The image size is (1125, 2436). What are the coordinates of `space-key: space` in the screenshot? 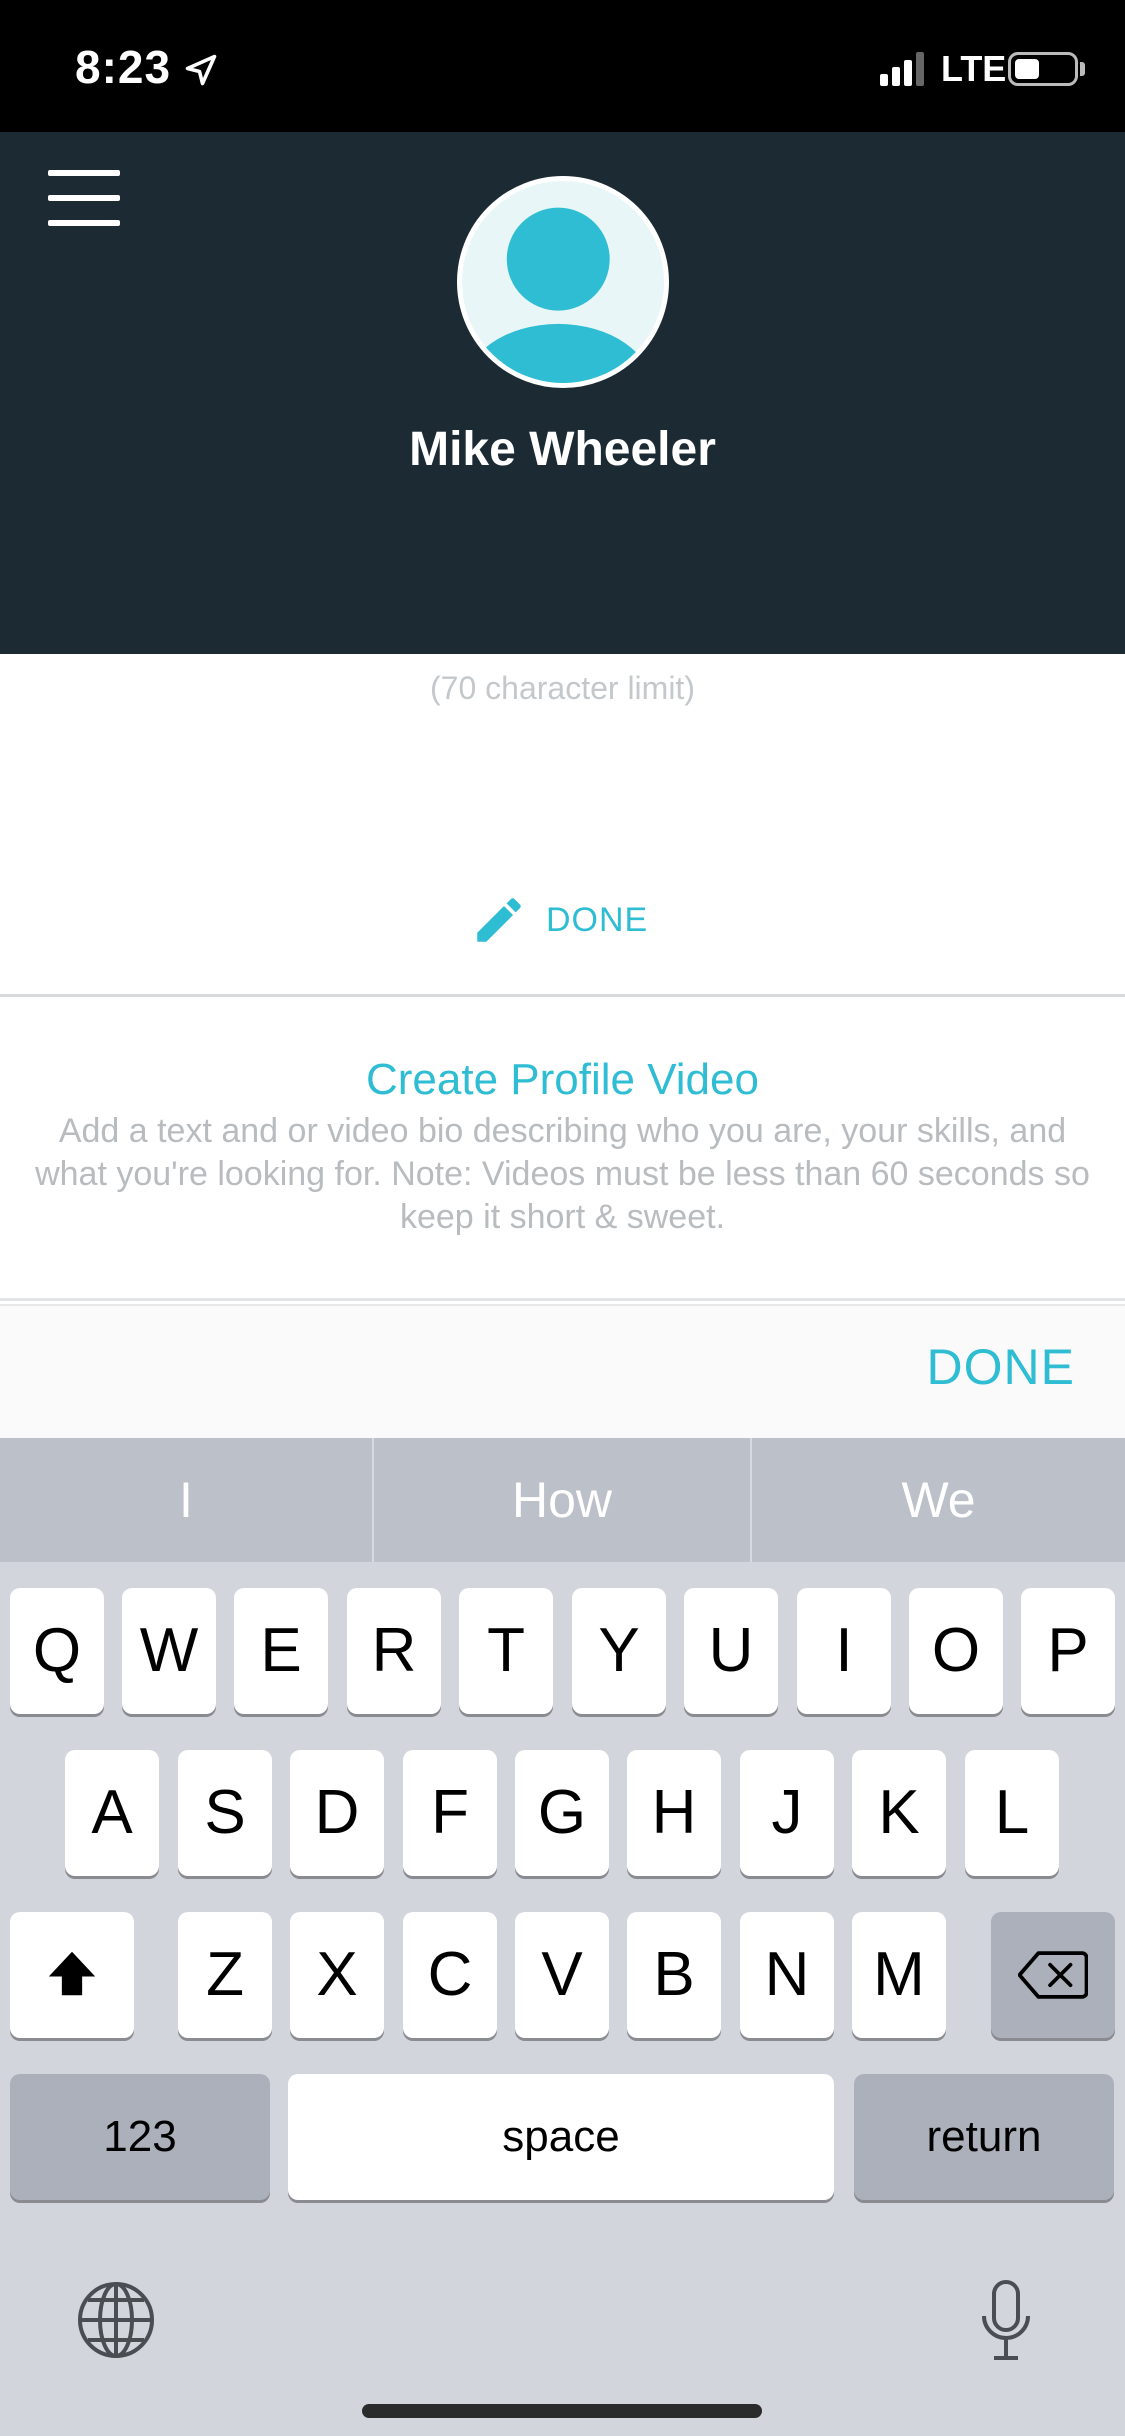 It's located at (561, 2137).